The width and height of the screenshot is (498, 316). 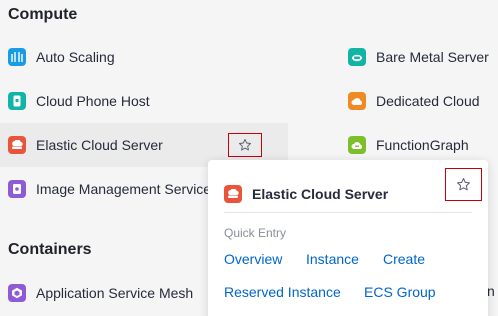 What do you see at coordinates (93, 101) in the screenshot?
I see `service-label: Cloud Phone Host` at bounding box center [93, 101].